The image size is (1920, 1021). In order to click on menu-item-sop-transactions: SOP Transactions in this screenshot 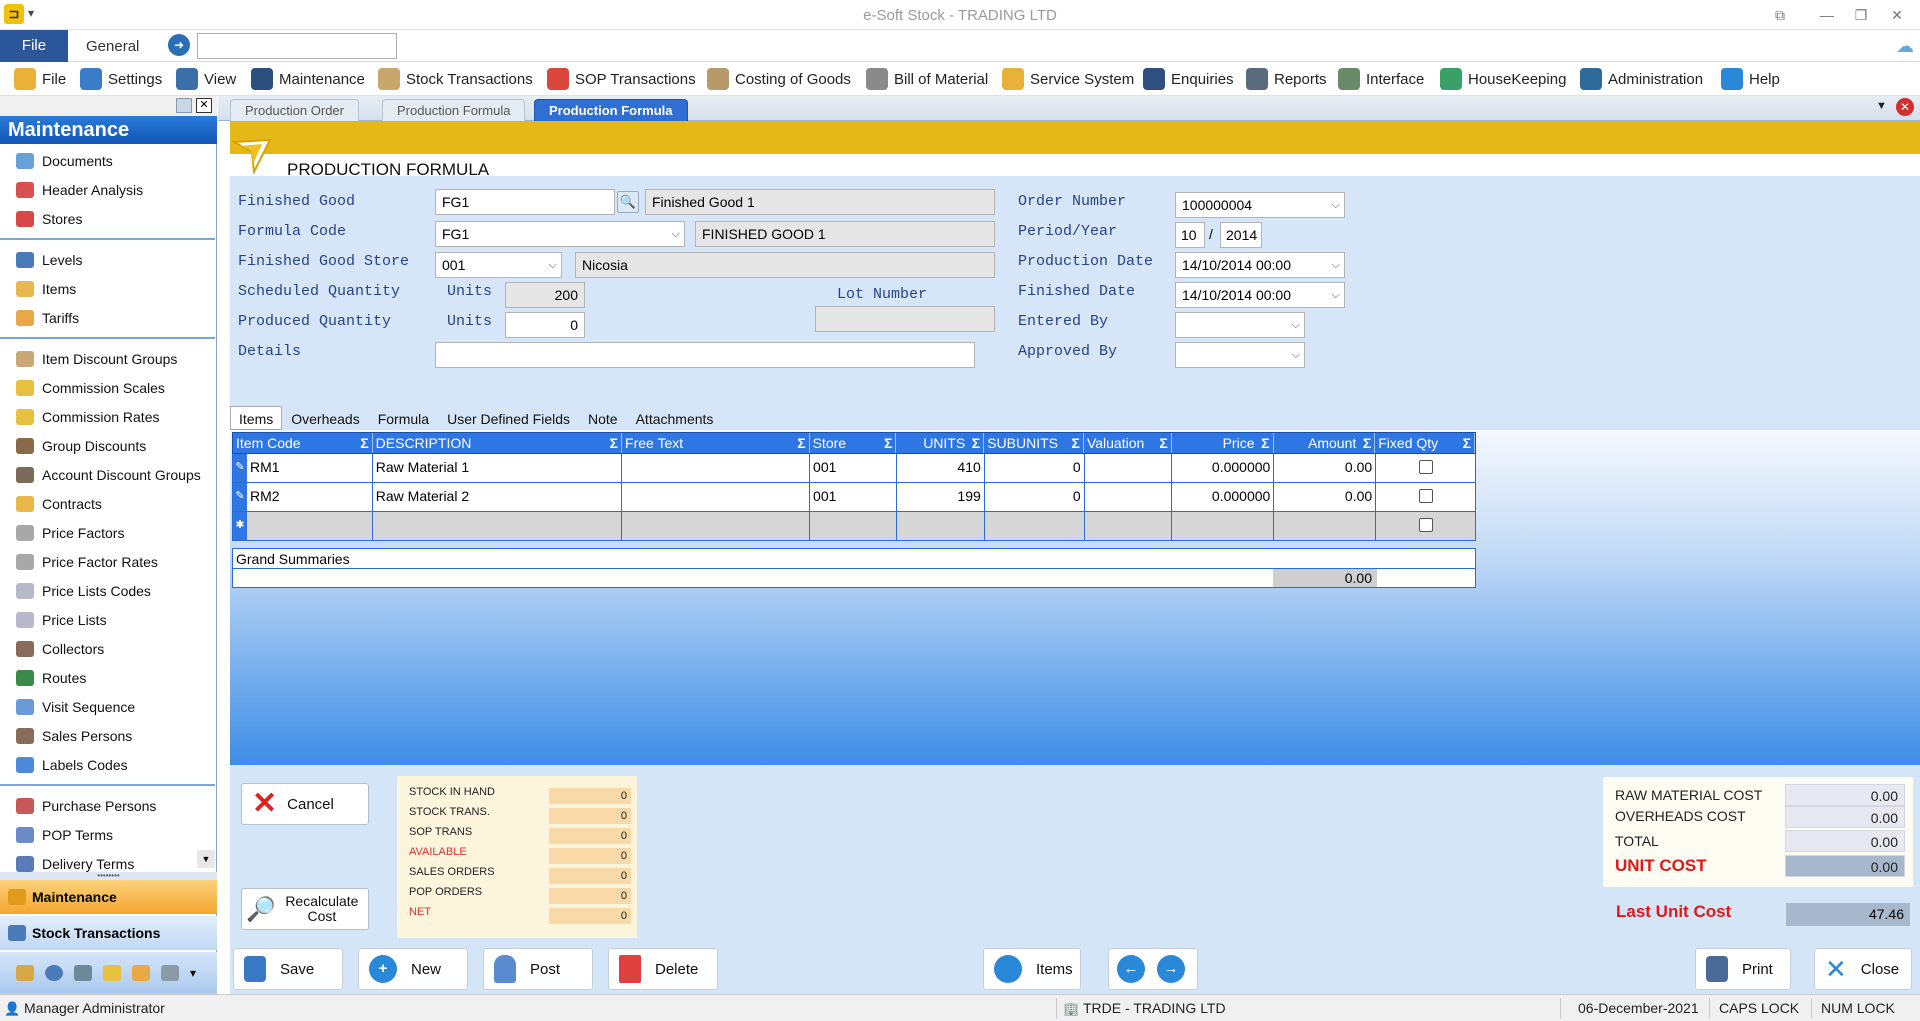, I will do `click(621, 79)`.